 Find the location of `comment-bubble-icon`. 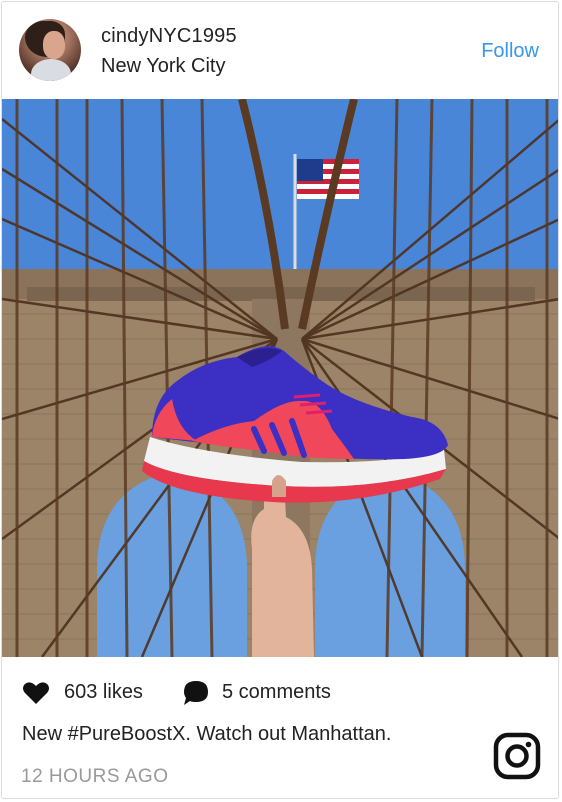

comment-bubble-icon is located at coordinates (196, 693).